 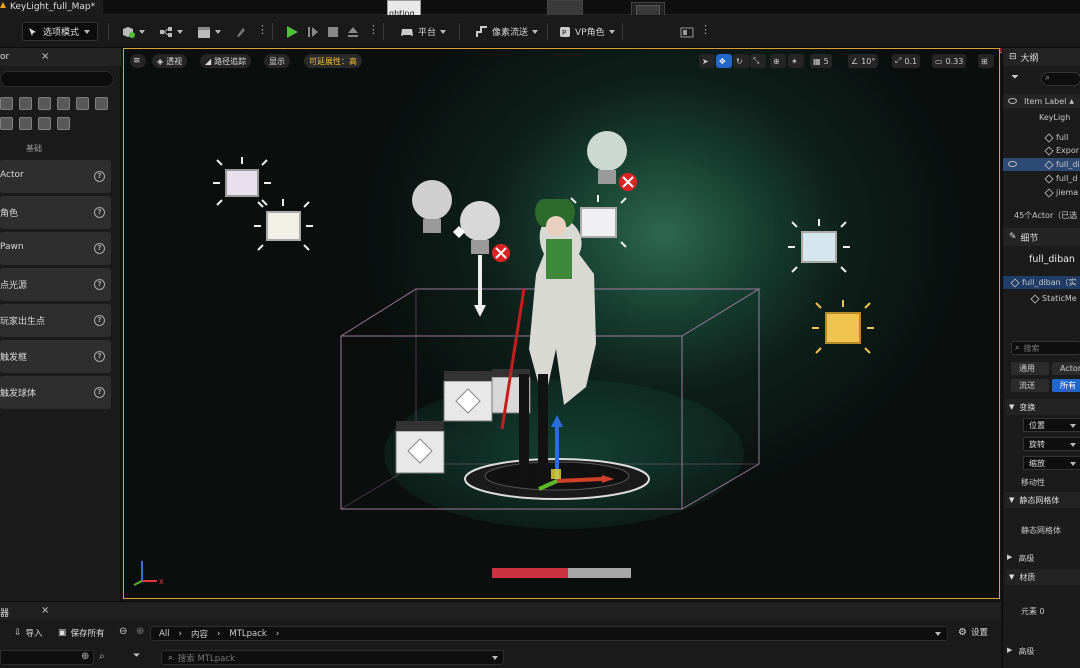 What do you see at coordinates (353, 31) in the screenshot?
I see `eject-button` at bounding box center [353, 31].